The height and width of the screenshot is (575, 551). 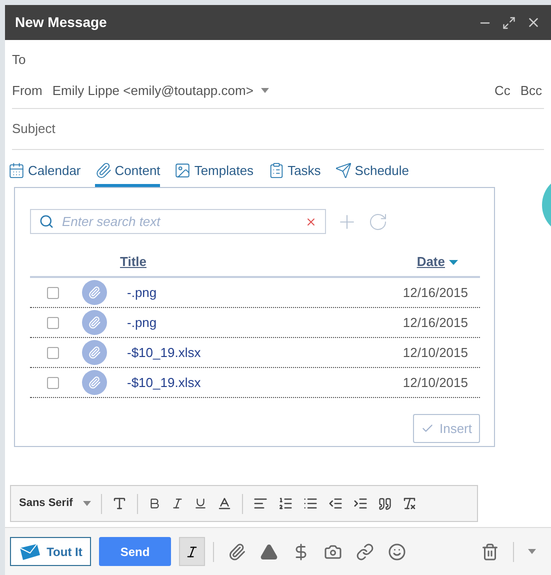 I want to click on search-field: Enter search text, so click(x=178, y=221).